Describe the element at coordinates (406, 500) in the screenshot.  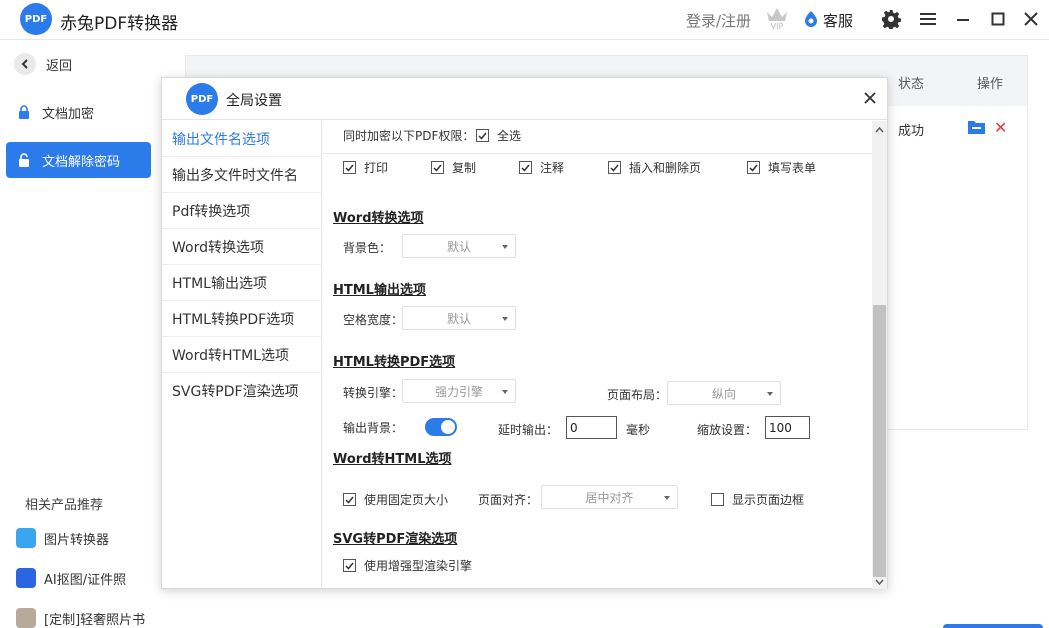
I see `checkbox-label: 使用固定页大小` at that location.